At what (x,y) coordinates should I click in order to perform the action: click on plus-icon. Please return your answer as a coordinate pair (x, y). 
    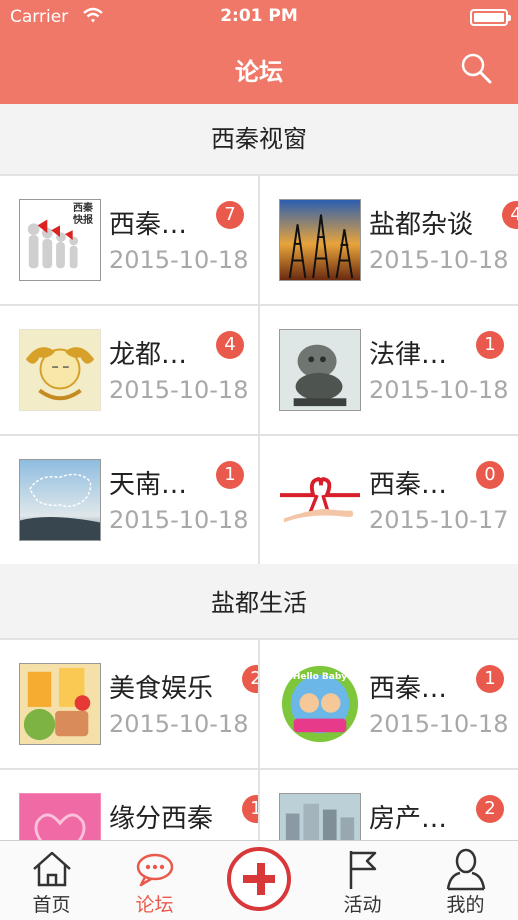
    Looking at the image, I should click on (259, 879).